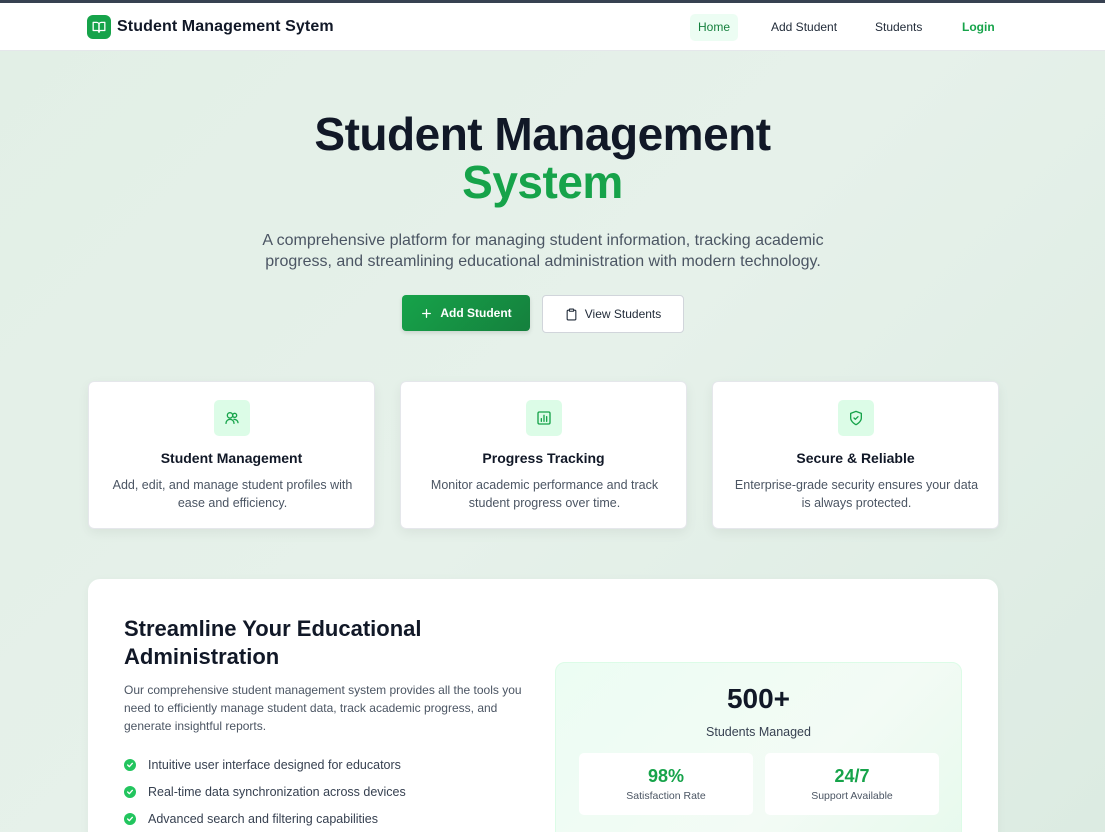 This screenshot has width=1105, height=832. What do you see at coordinates (978, 27) in the screenshot?
I see `nav-login-link: Login` at bounding box center [978, 27].